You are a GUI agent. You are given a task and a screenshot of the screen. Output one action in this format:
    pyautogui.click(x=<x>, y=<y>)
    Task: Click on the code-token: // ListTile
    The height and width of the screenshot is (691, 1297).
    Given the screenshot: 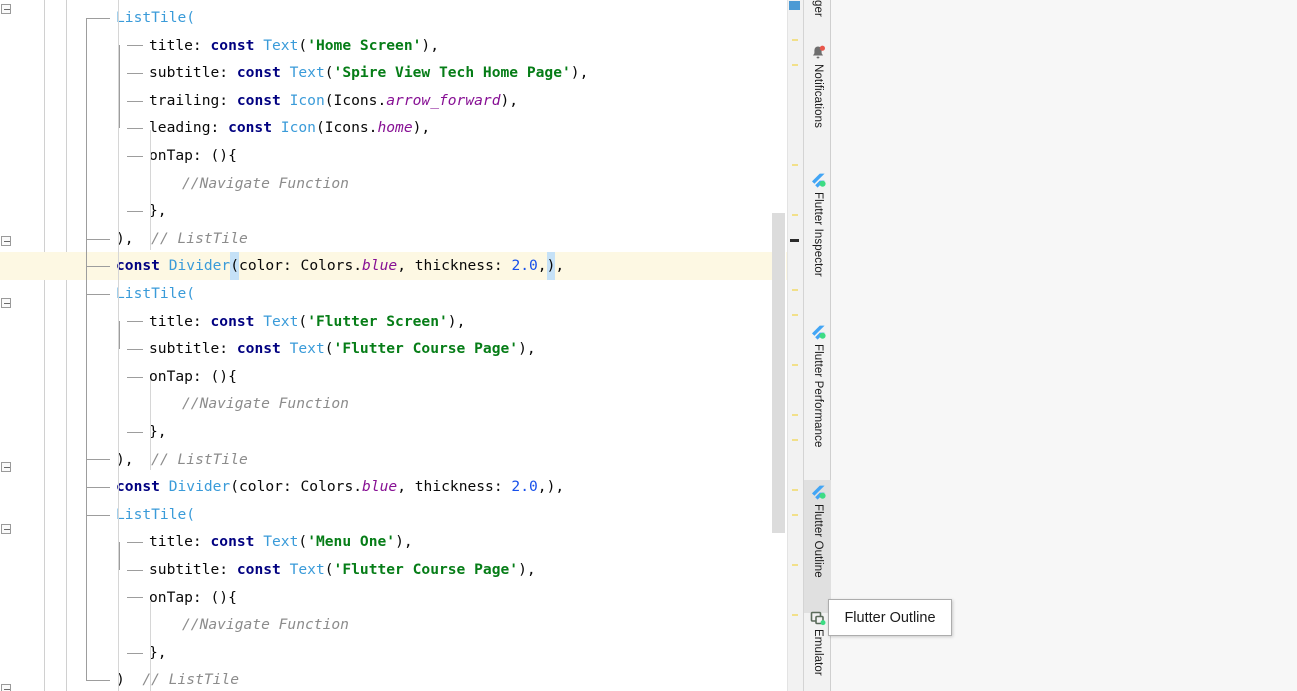 What is the action you would take?
    pyautogui.click(x=191, y=680)
    